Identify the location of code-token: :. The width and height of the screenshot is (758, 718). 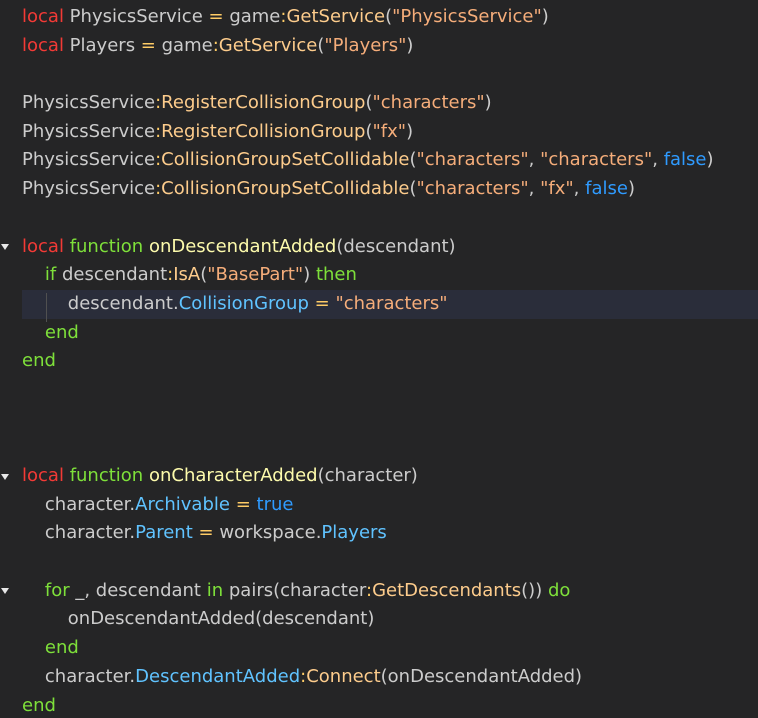
(215, 45).